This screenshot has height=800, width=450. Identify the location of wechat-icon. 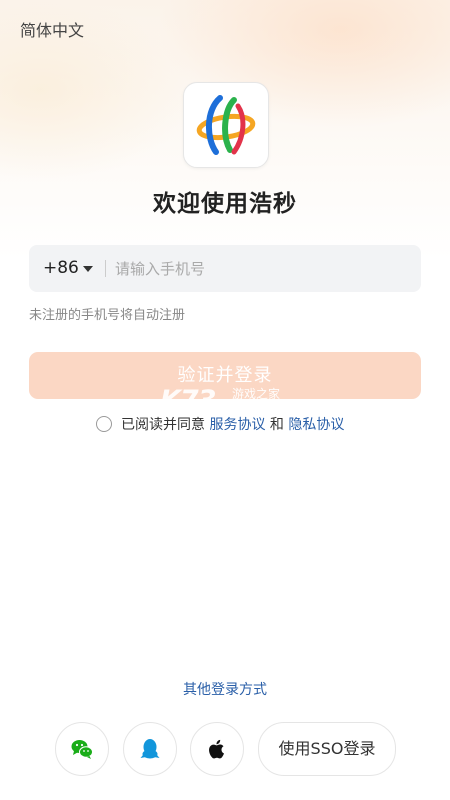
(82, 749).